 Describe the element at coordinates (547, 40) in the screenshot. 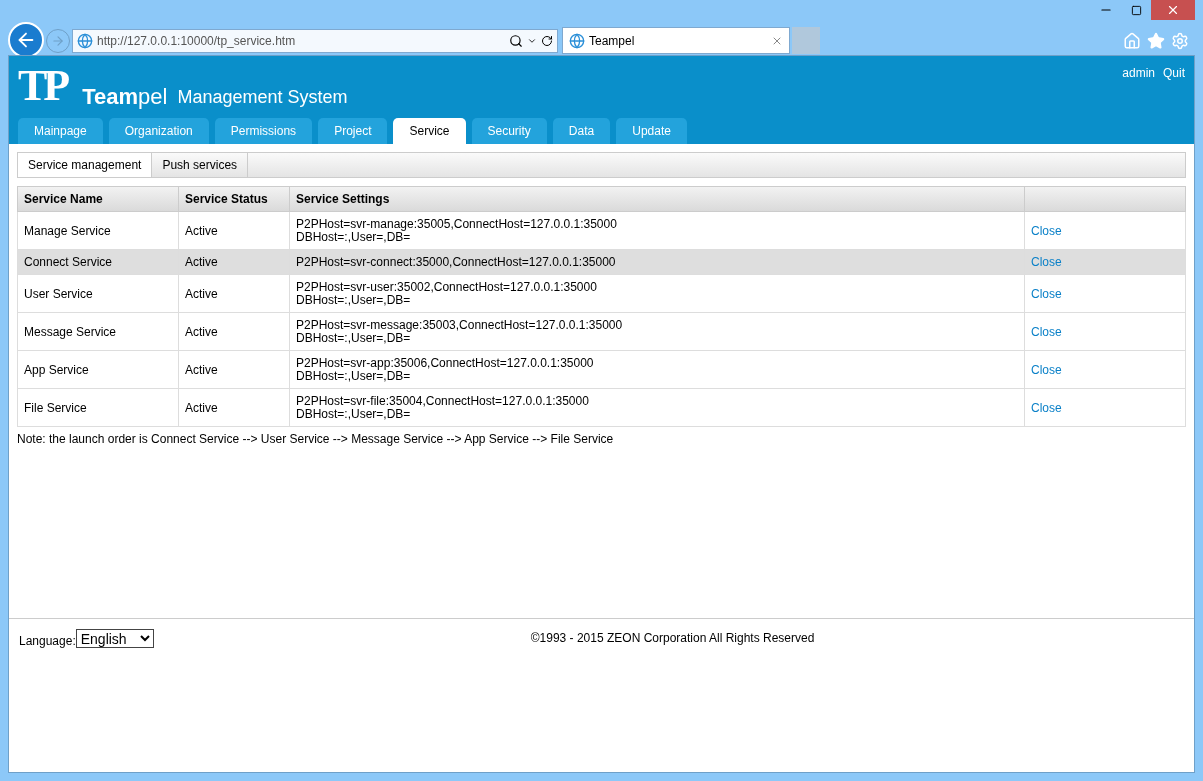

I see `refresh-icon` at that location.